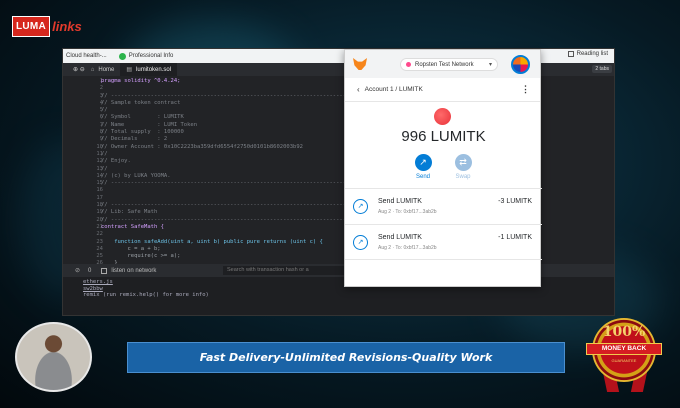 This screenshot has height=408, width=680. I want to click on metamask-header: Ropsten Test Network ▾, so click(442, 64).